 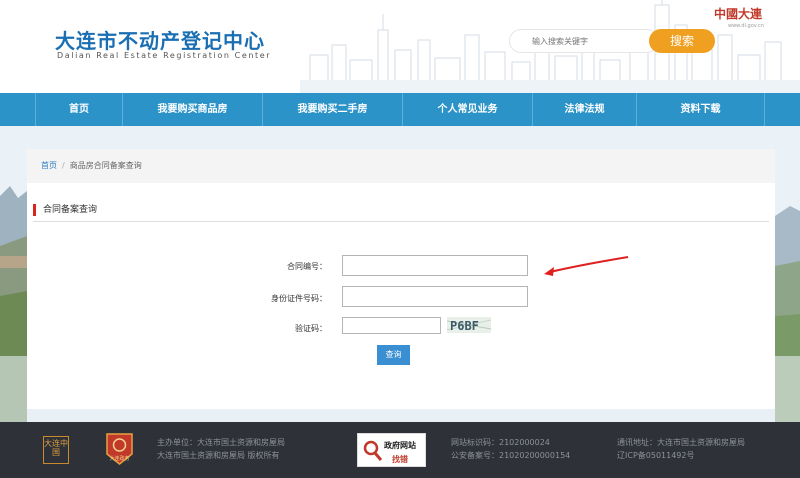 What do you see at coordinates (468, 109) in the screenshot?
I see `nav-item-personal-business: 个人常见业务` at bounding box center [468, 109].